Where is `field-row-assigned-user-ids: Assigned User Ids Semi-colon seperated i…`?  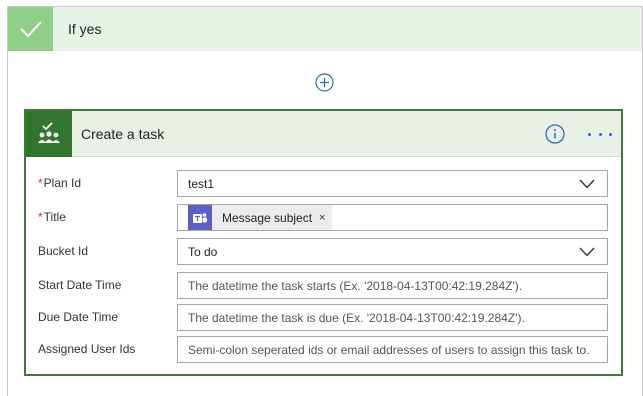
field-row-assigned-user-ids: Assigned User Ids Semi-colon seperated i… is located at coordinates (323, 349).